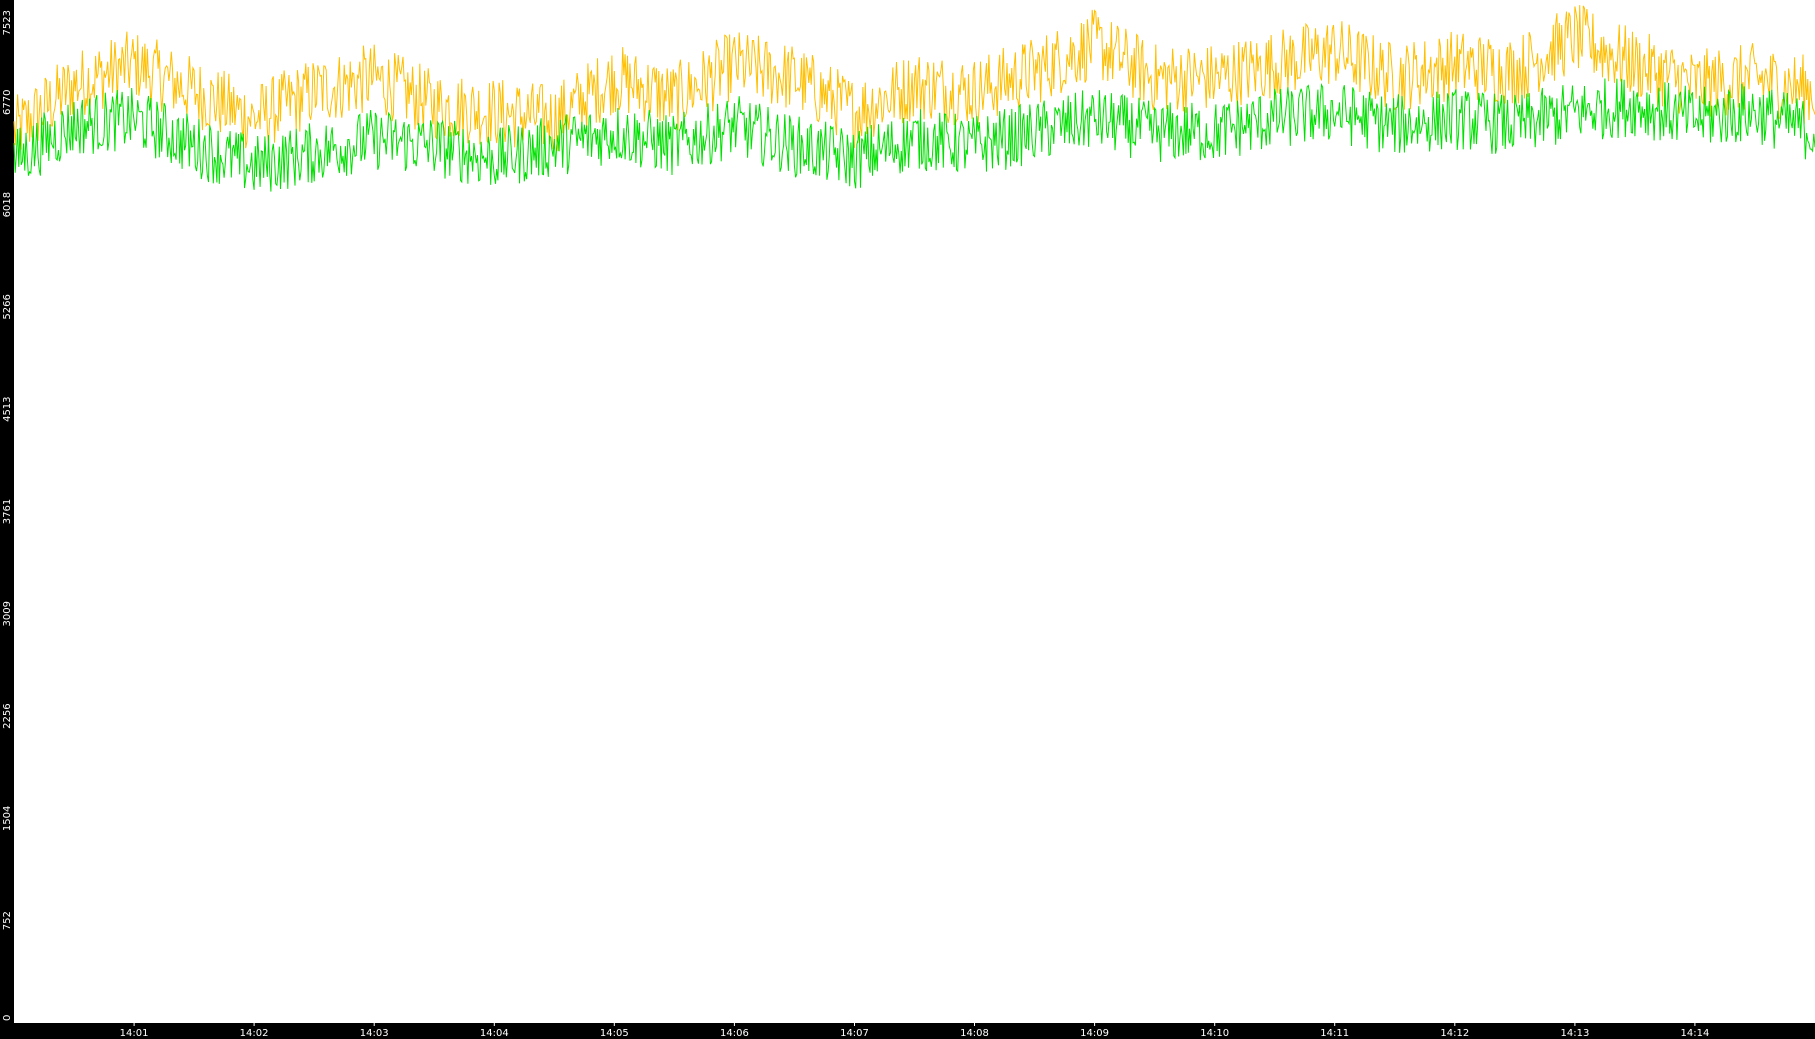 The image size is (1815, 1039). I want to click on x-tick-label: 14:01, so click(134, 1033).